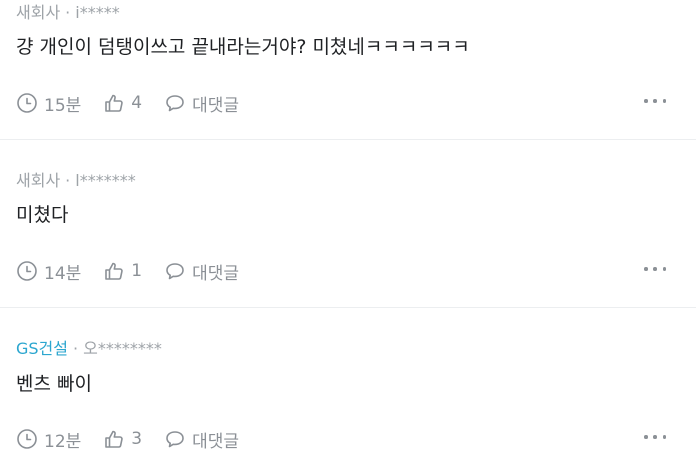  Describe the element at coordinates (243, 47) in the screenshot. I see `comment-text: 걍 개인이 덤탱이쓰고 끝내라는거야? 미쳤네ㅋㅋㅋㅋㅋㅋ` at that location.